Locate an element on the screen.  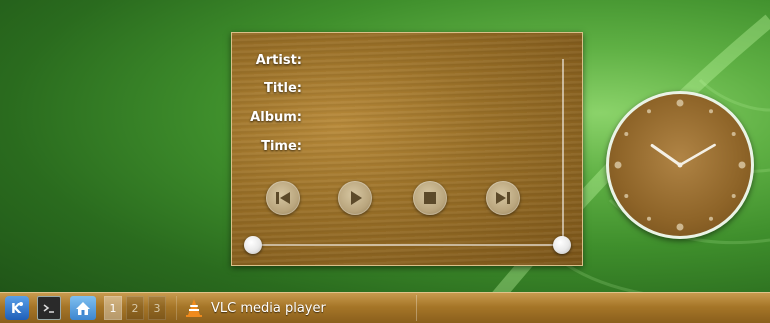
taskbar-item-vlc: VLC media player is located at coordinates (296, 308).